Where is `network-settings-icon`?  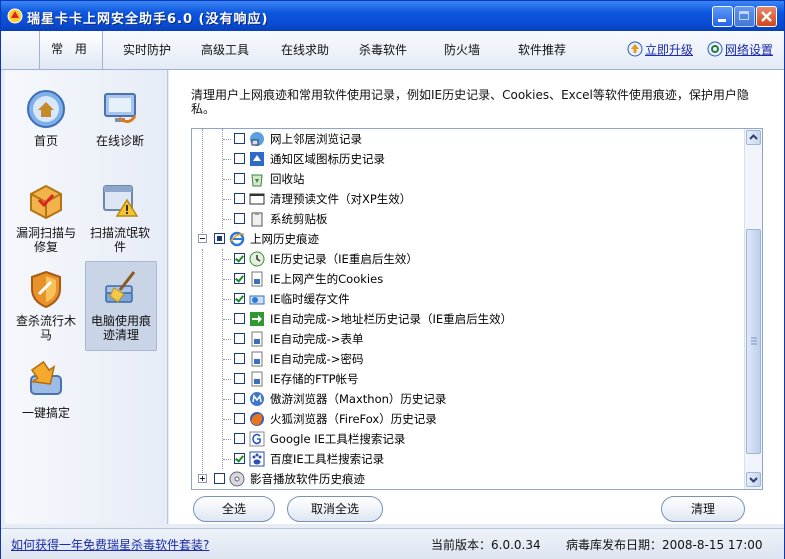
network-settings-icon is located at coordinates (715, 49).